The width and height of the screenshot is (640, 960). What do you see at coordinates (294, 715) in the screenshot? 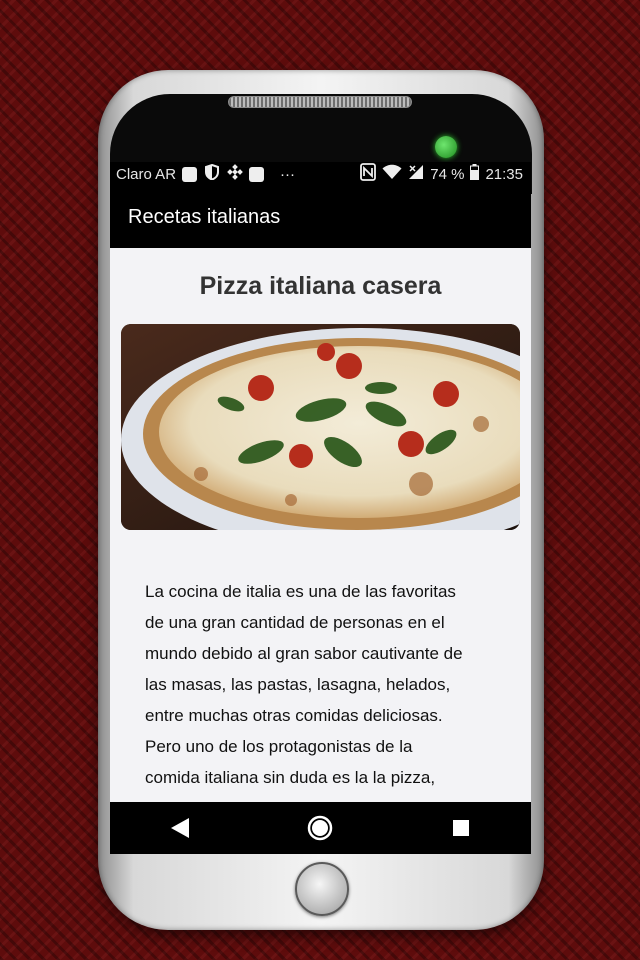
I see `description-line: entre muchas otras comidas deliciosas.` at bounding box center [294, 715].